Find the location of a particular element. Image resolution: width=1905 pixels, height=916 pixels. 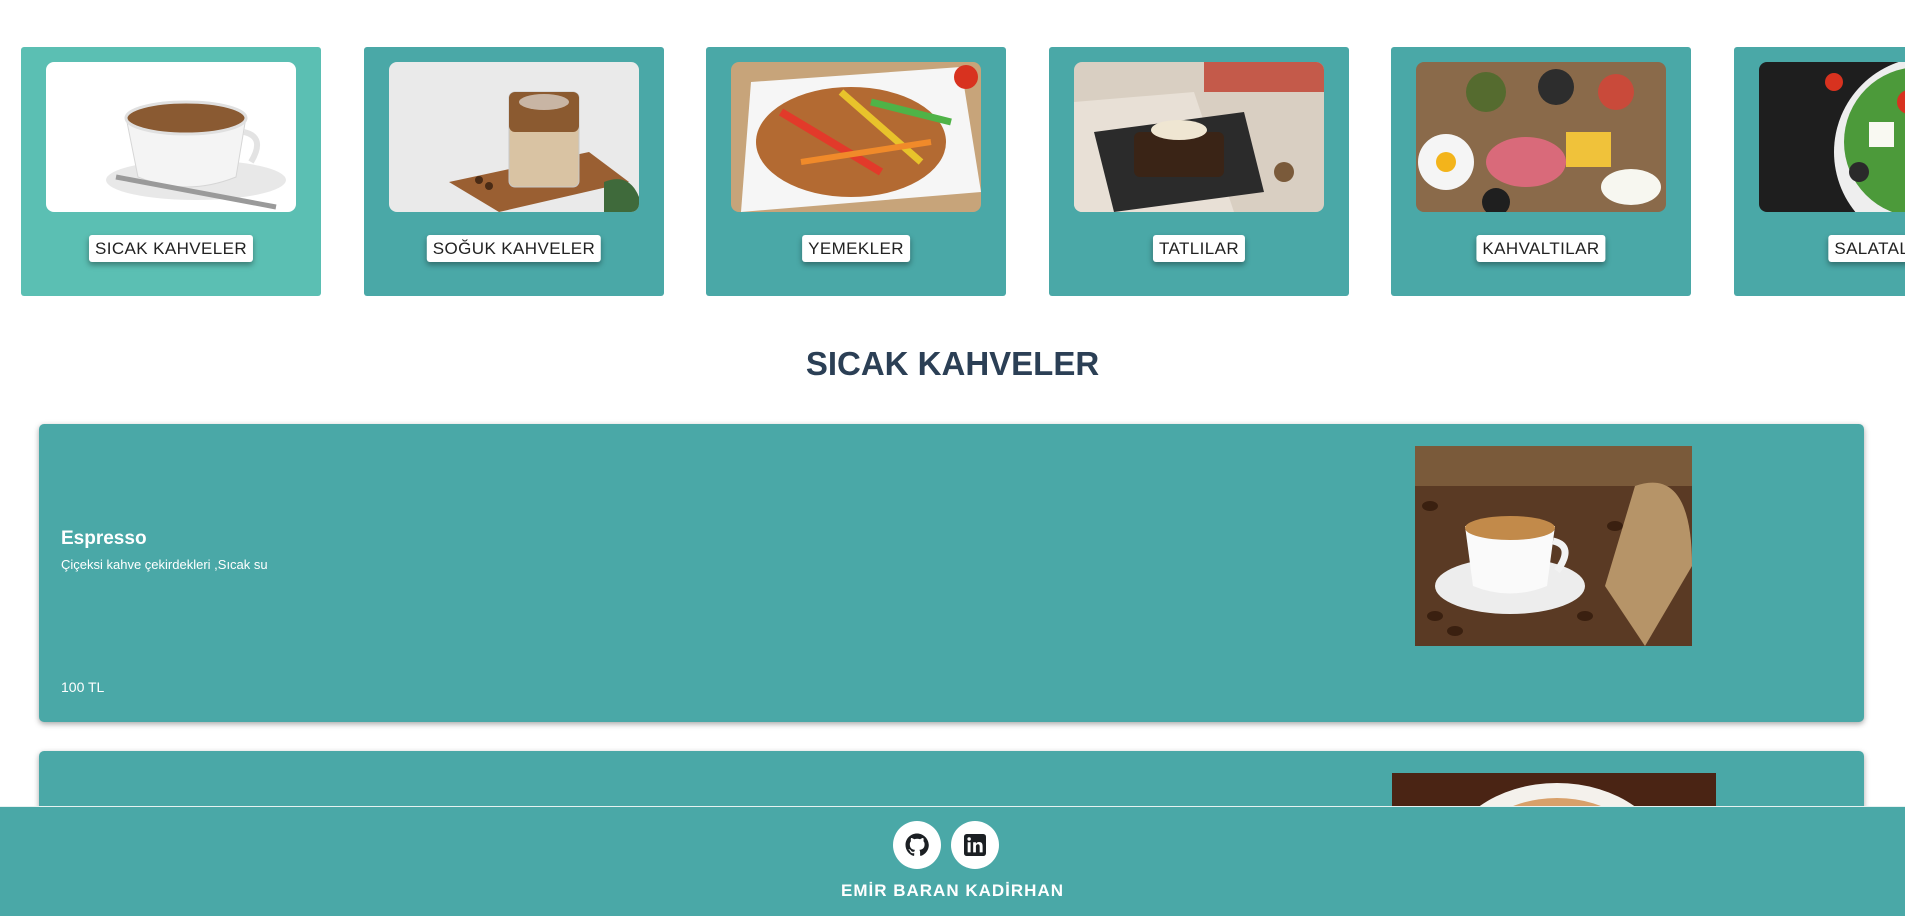

category-card-salatalar: SALATALAR is located at coordinates (1819, 171).